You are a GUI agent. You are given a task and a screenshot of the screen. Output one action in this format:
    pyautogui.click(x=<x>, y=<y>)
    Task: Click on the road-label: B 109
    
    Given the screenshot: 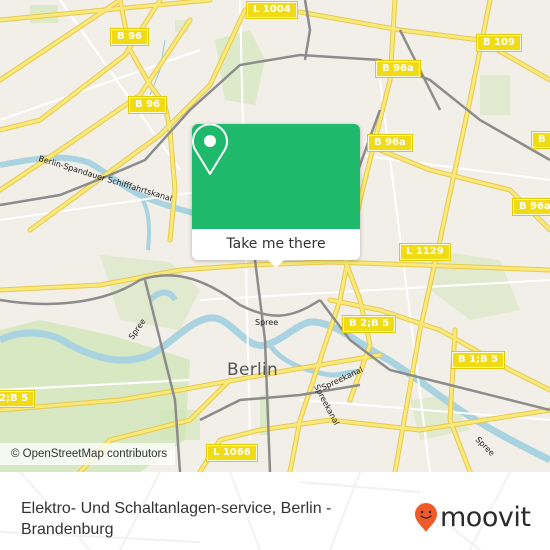 What is the action you would take?
    pyautogui.click(x=499, y=43)
    